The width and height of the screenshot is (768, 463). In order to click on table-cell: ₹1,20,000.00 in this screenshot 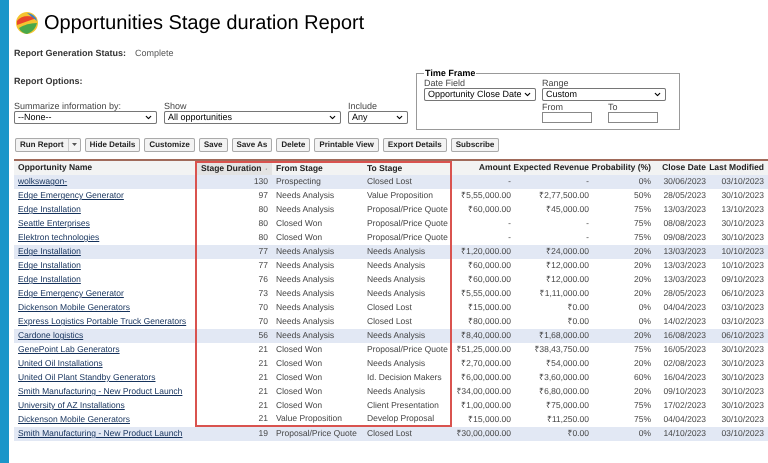, I will do `click(483, 251)`.